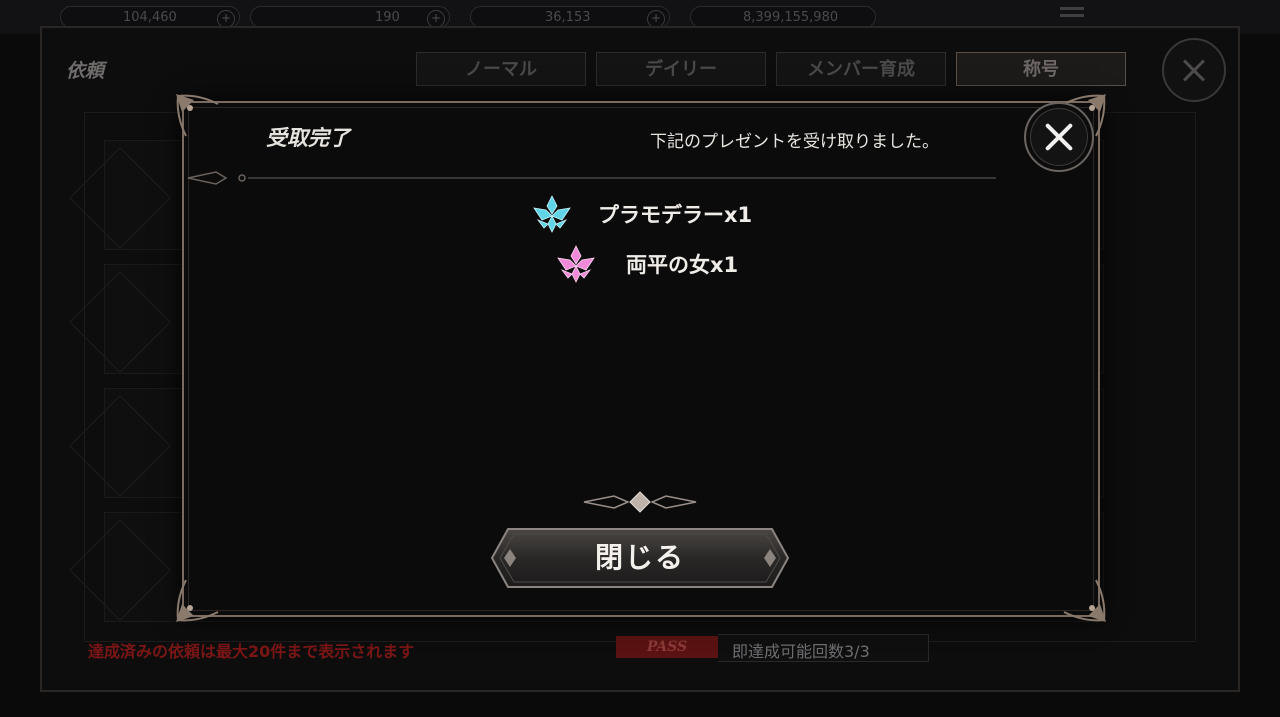 The width and height of the screenshot is (1280, 717). Describe the element at coordinates (794, 142) in the screenshot. I see `dialog-message: 下記のプレゼントを受け取りました。` at that location.